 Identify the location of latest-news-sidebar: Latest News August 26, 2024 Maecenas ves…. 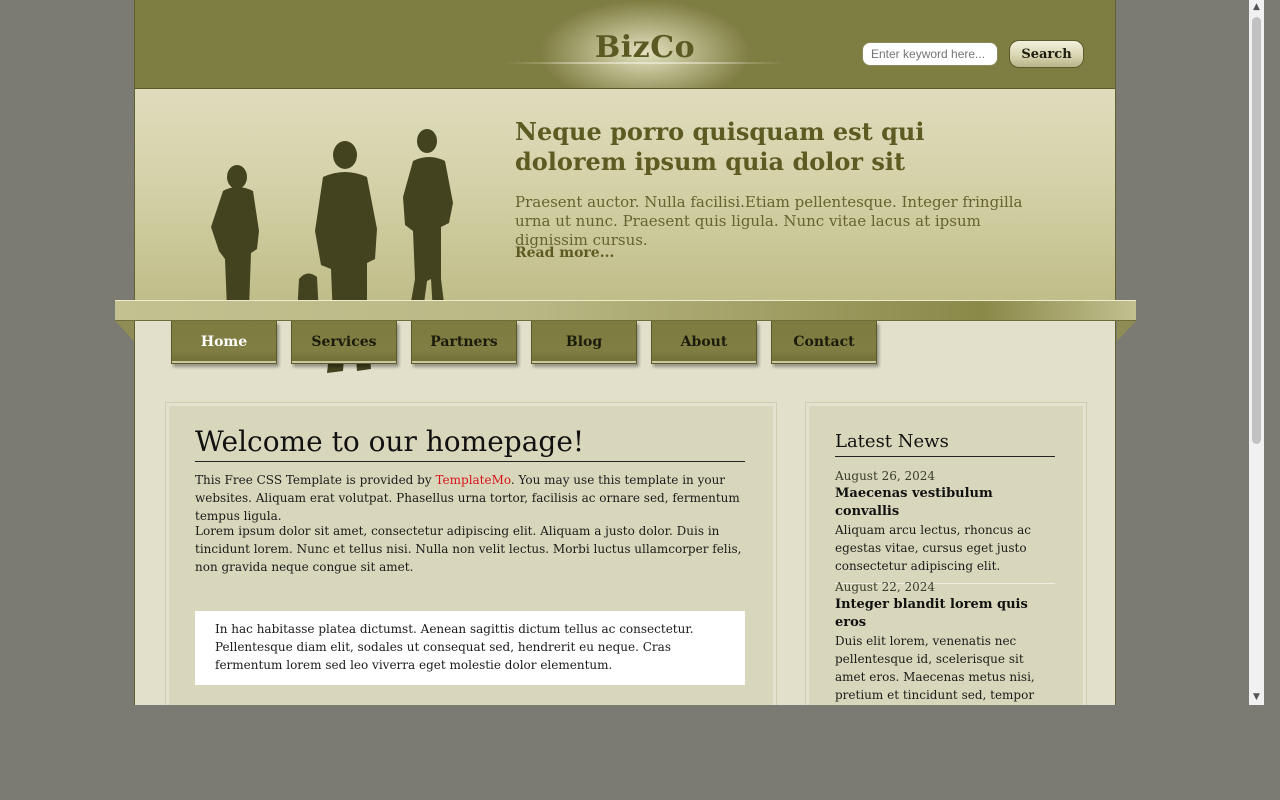
(946, 553).